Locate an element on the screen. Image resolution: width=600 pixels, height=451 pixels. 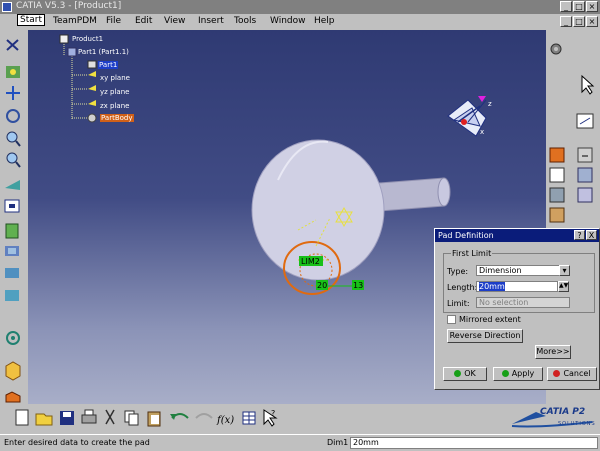
dim-input: 20mm is located at coordinates (474, 443).